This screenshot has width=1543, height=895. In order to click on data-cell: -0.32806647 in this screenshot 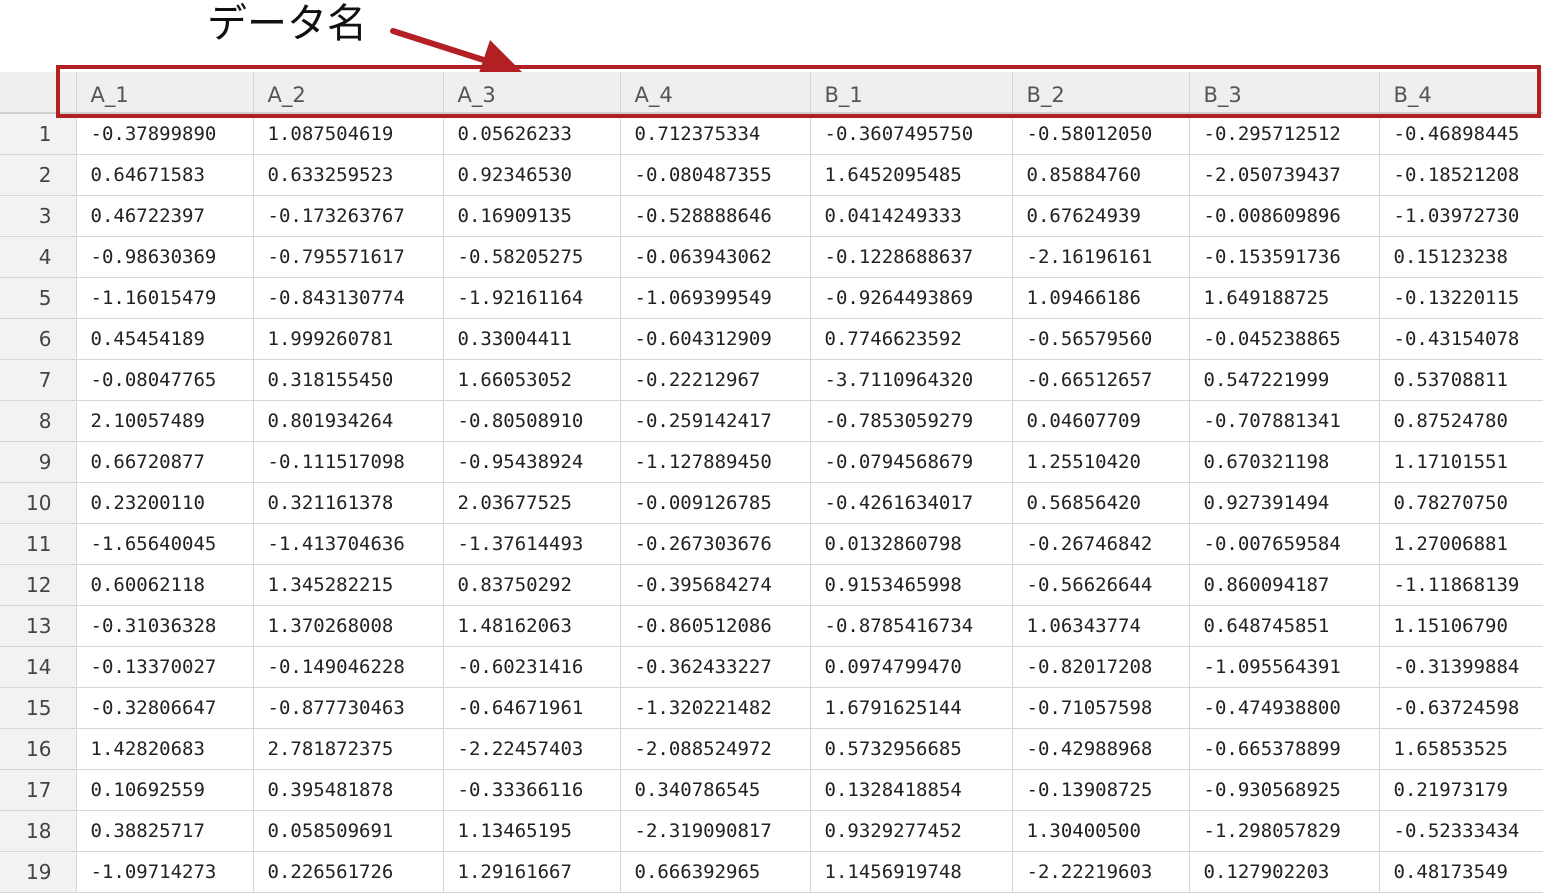, I will do `click(165, 708)`.